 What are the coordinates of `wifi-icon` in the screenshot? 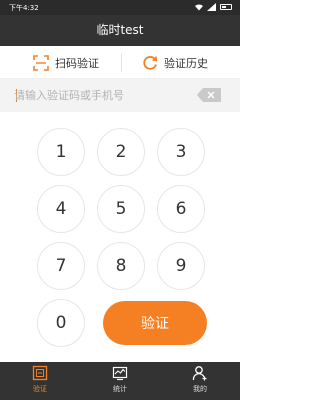 It's located at (199, 7).